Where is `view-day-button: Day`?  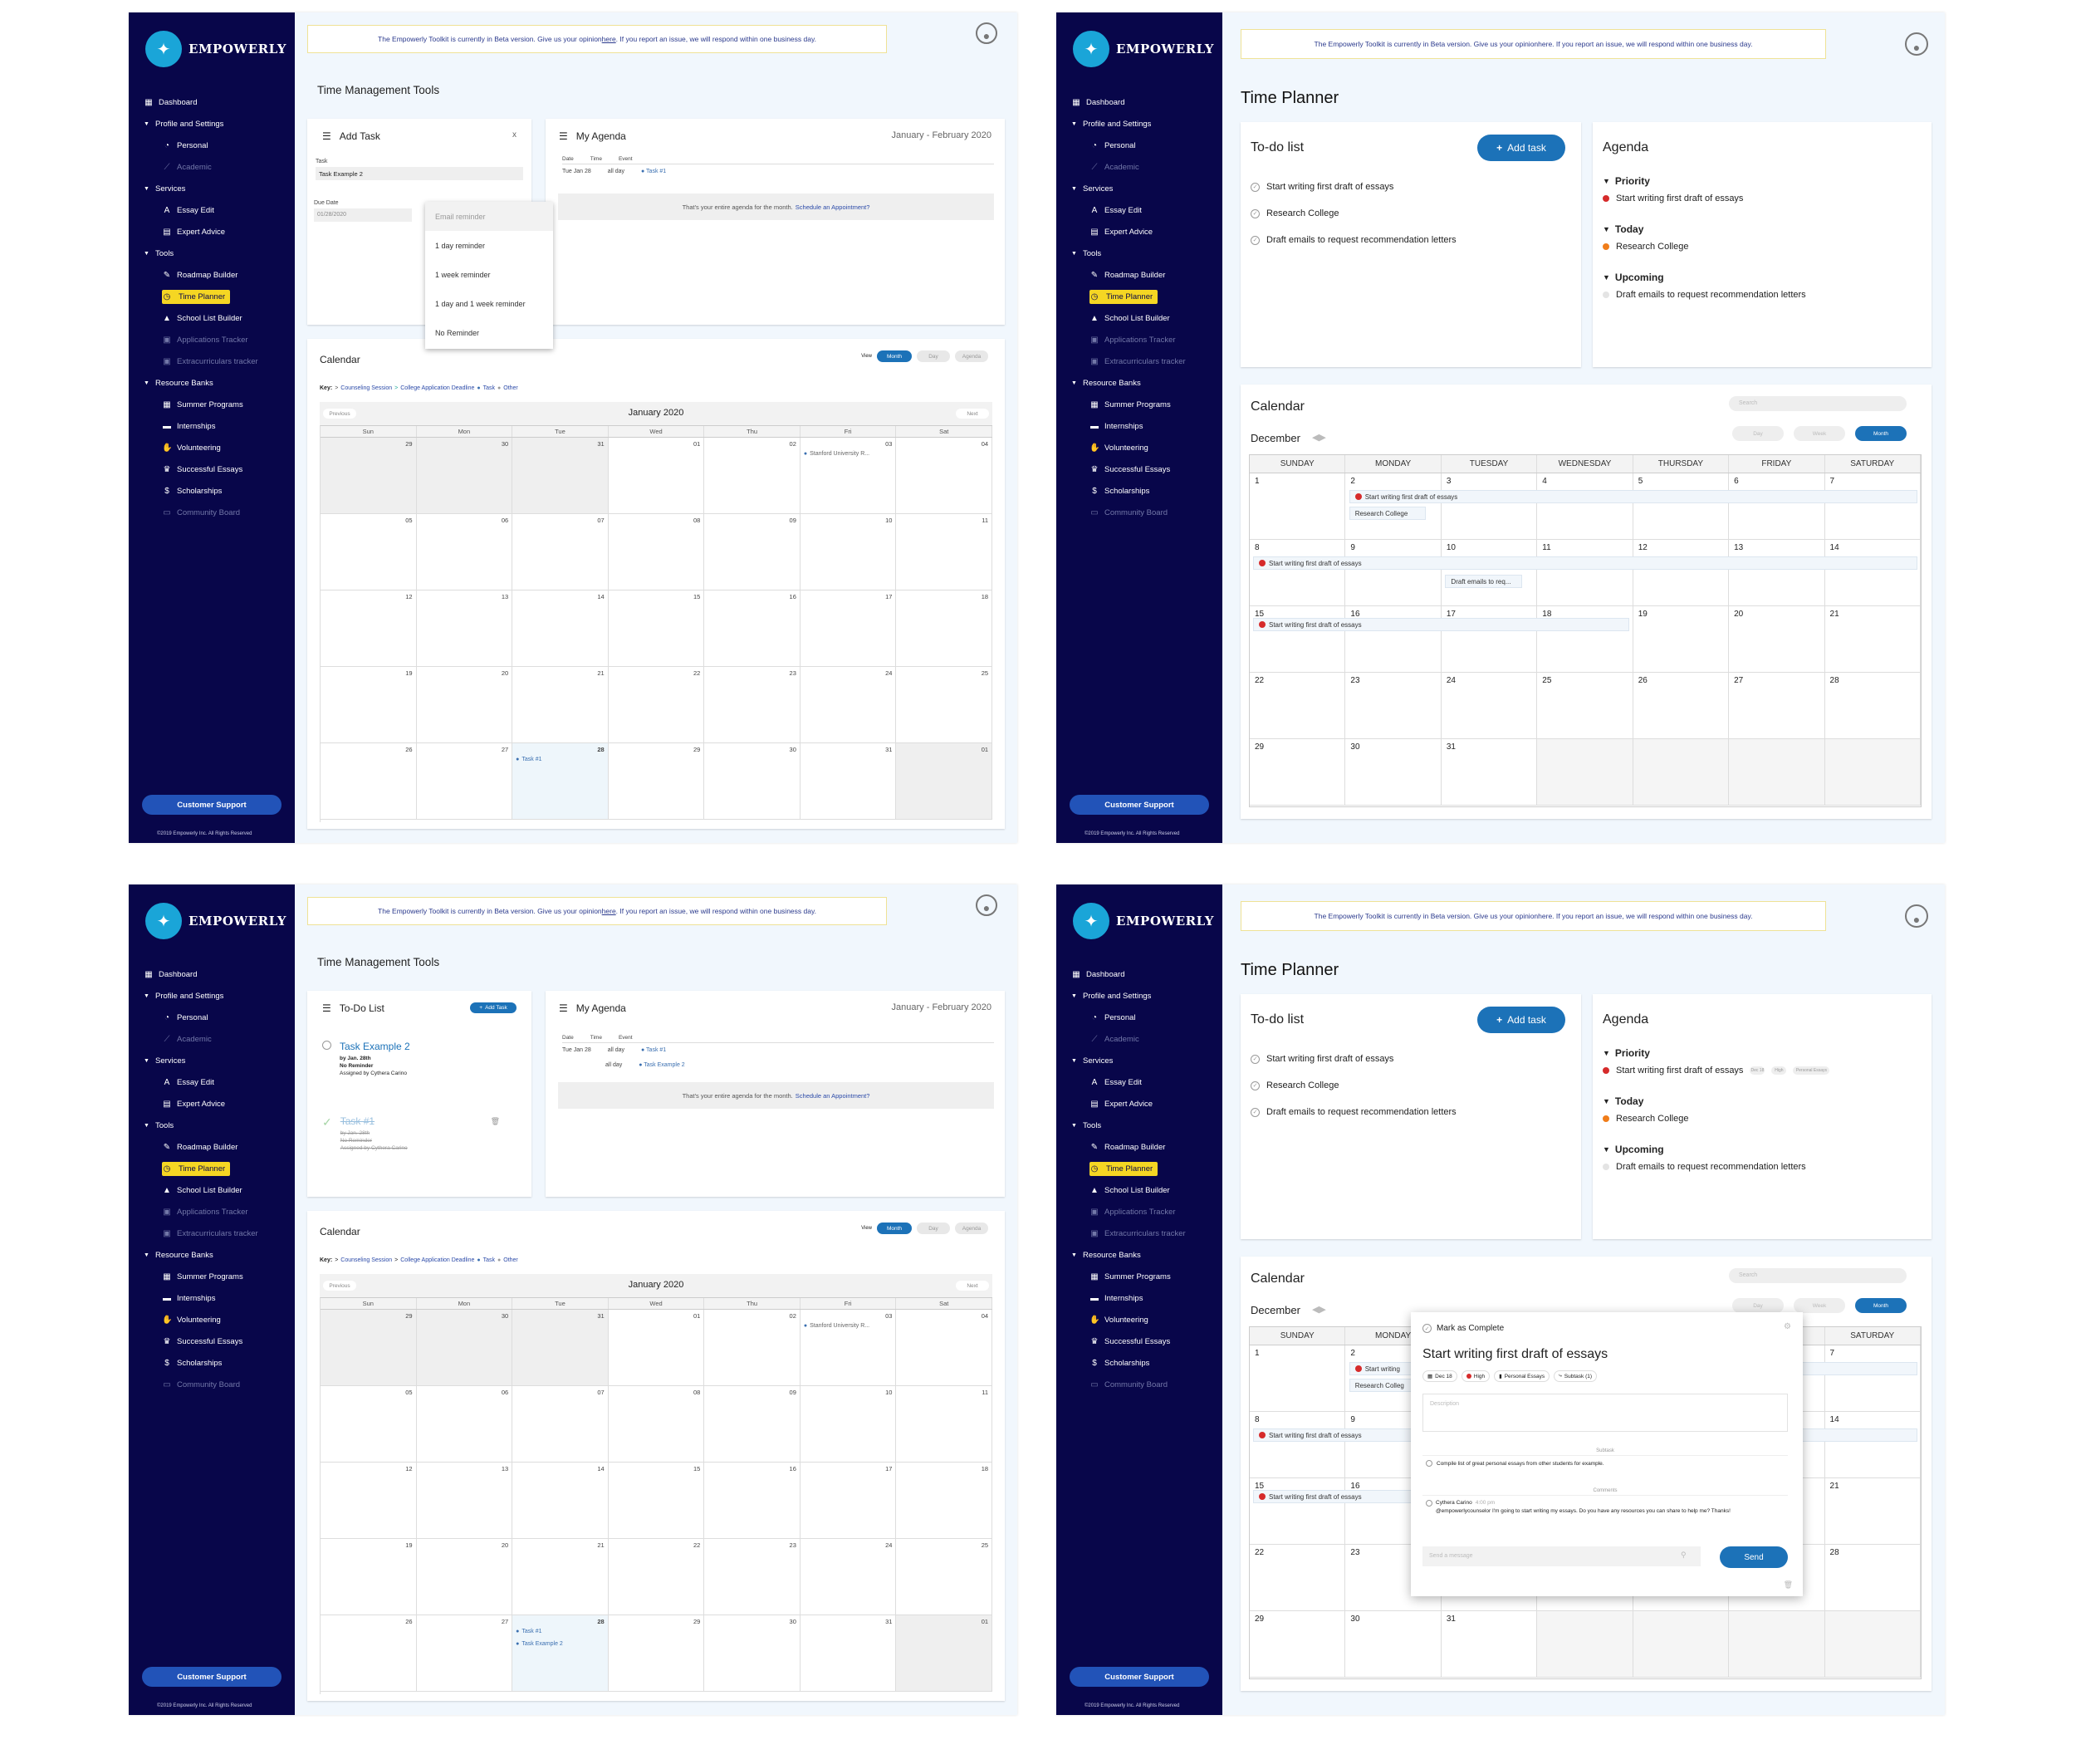 view-day-button: Day is located at coordinates (1758, 433).